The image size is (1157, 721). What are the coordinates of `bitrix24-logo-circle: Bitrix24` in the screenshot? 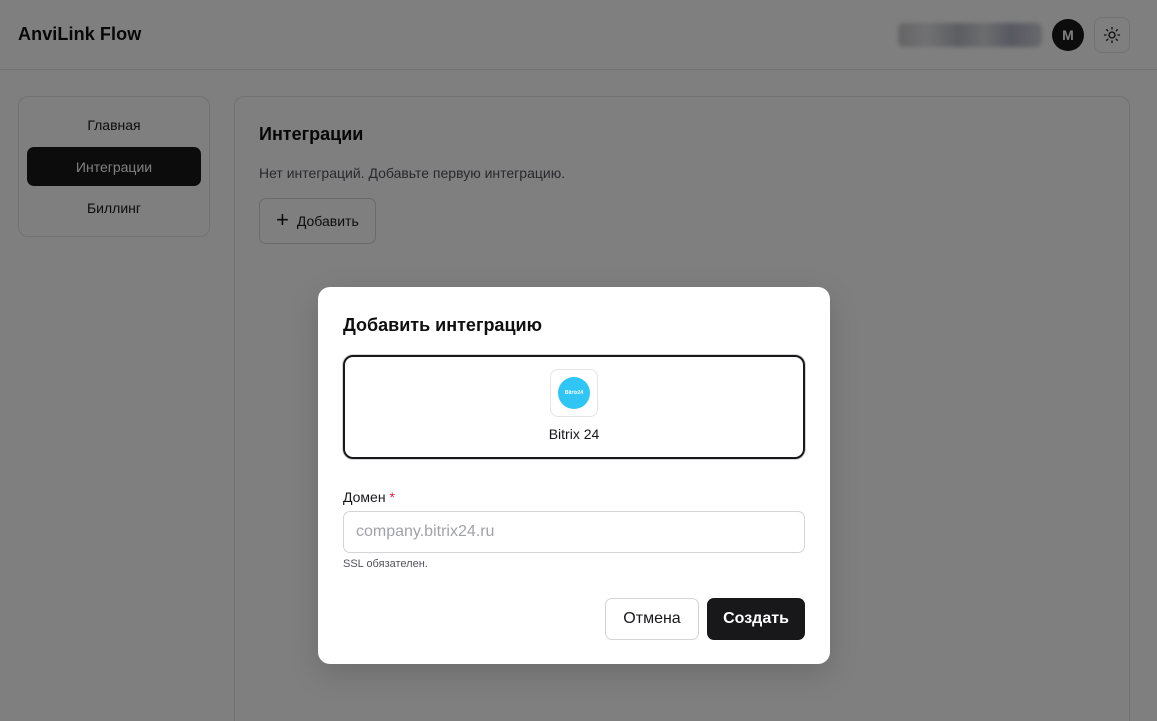 It's located at (574, 393).